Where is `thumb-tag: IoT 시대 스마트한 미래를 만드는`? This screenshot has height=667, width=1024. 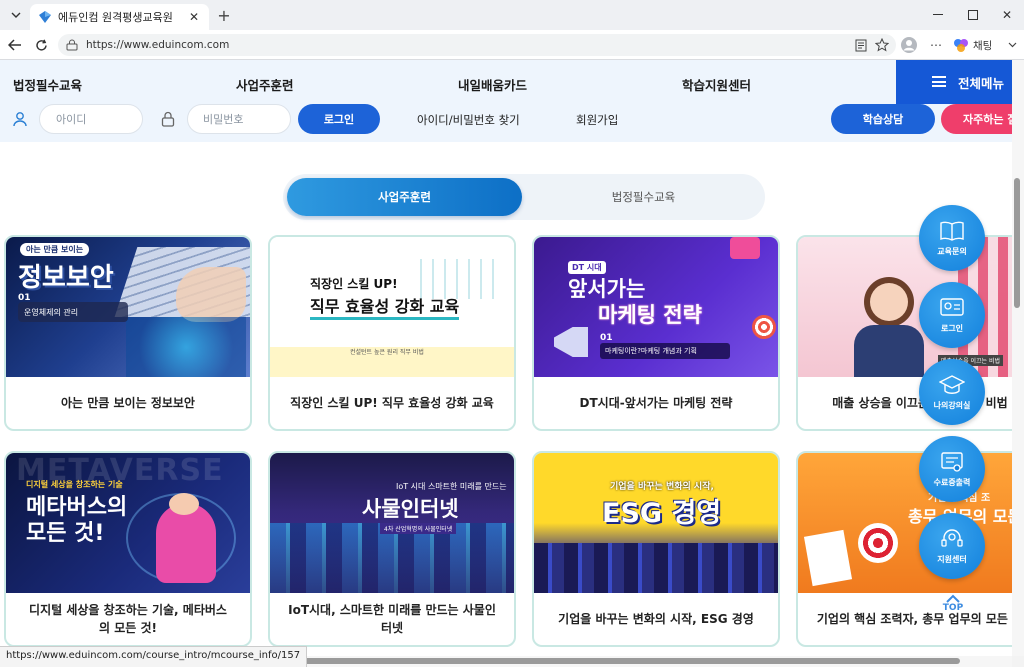
thumb-tag: IoT 시대 스마트한 미래를 만드는 is located at coordinates (451, 486).